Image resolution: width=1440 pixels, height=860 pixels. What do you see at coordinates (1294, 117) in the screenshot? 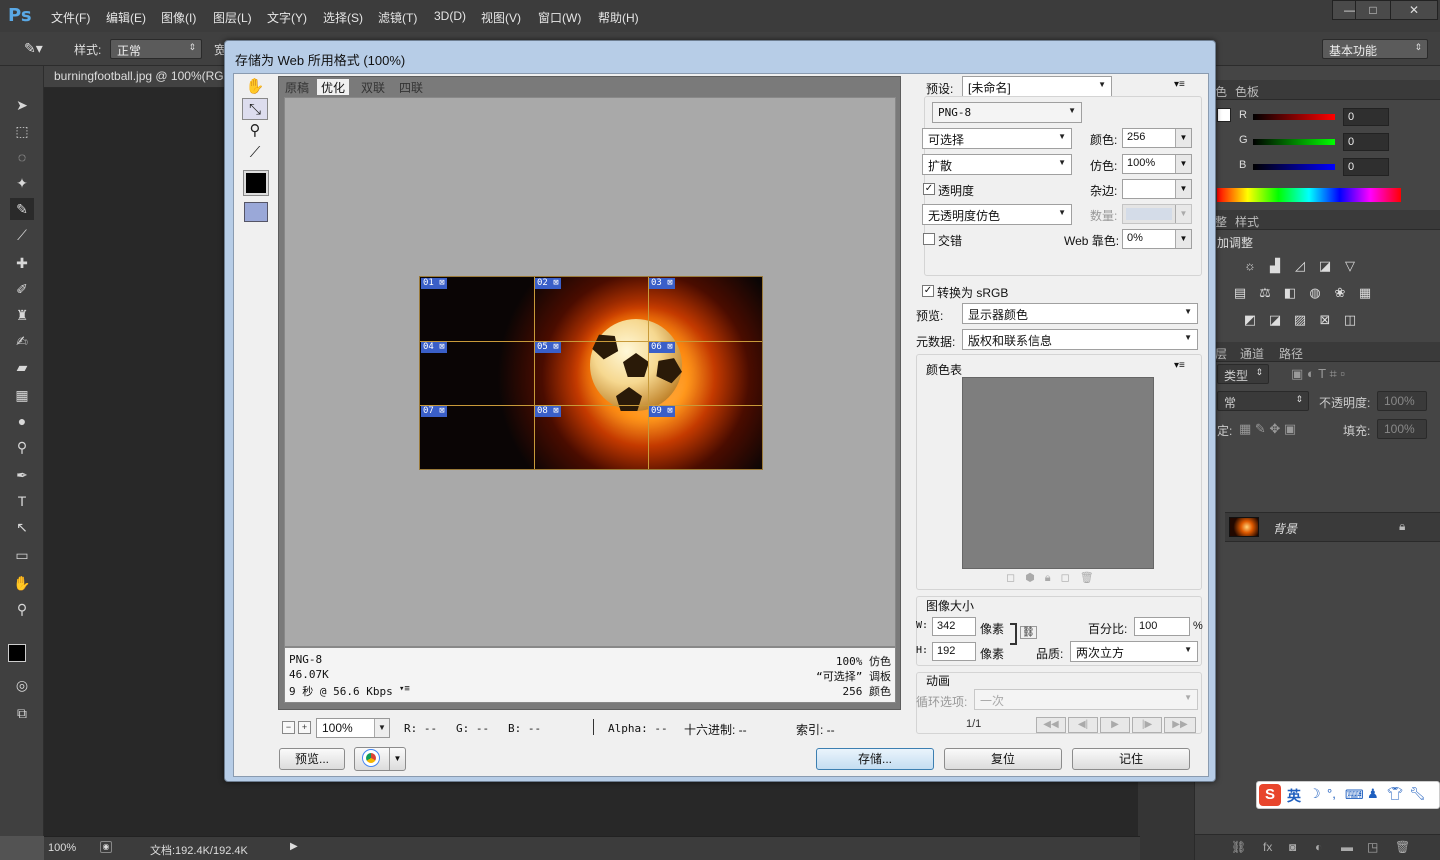
I see `slider-r-track` at bounding box center [1294, 117].